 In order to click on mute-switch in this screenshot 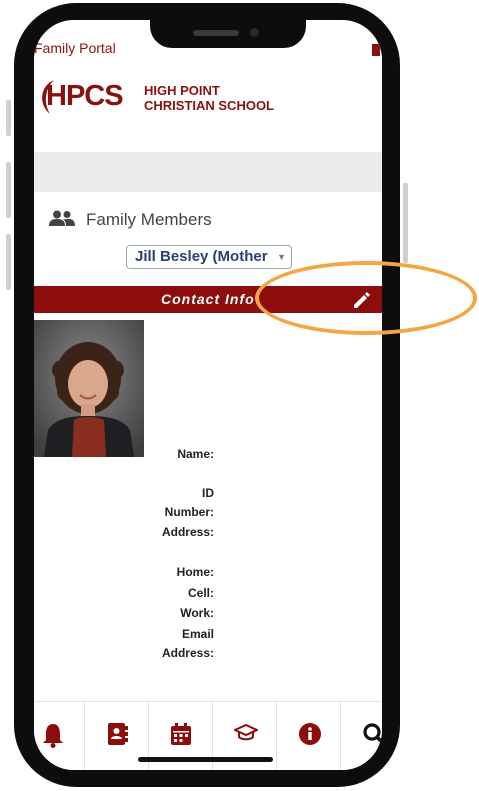, I will do `click(8, 118)`.